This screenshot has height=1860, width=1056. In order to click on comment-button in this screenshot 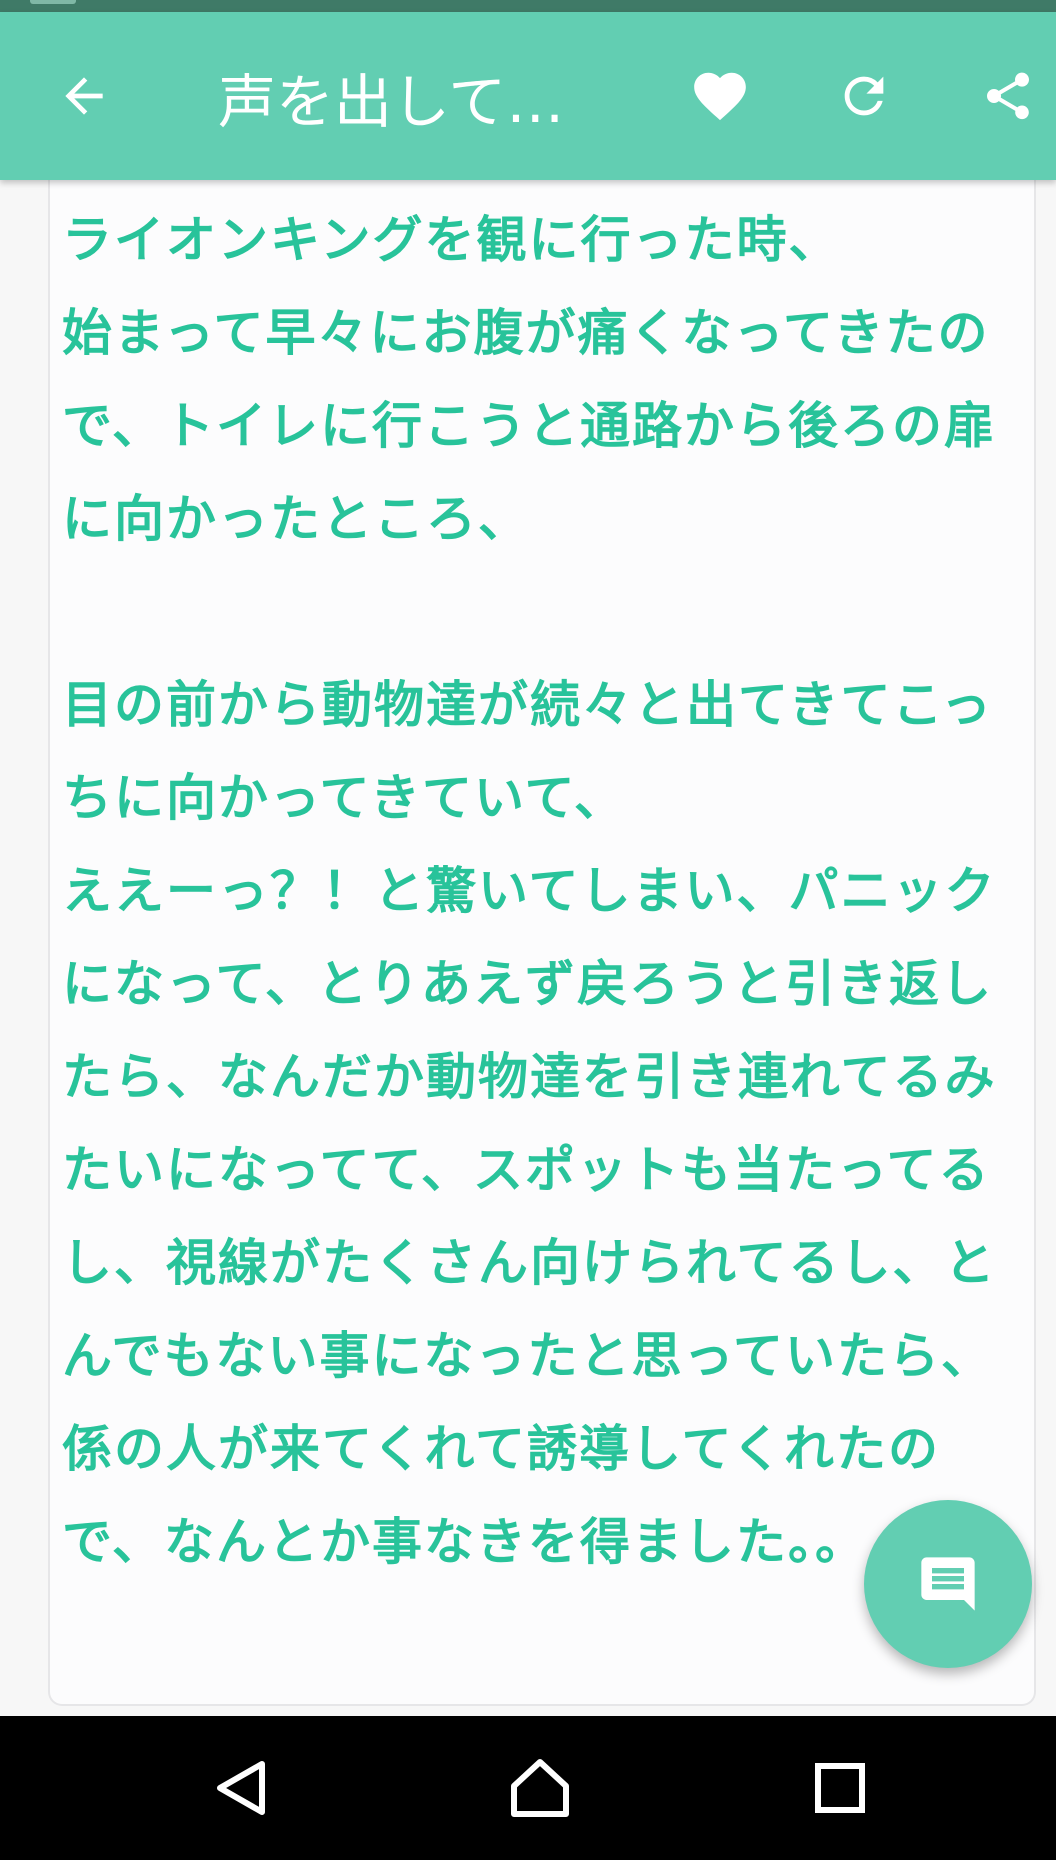, I will do `click(948, 1584)`.